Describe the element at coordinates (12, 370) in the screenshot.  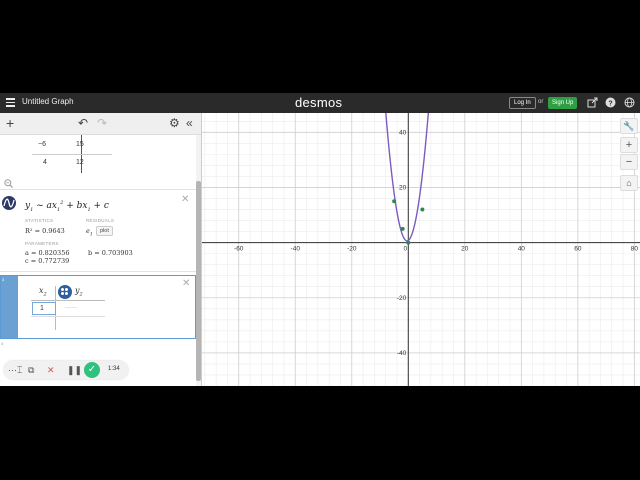
I see `more-icon: ⋯` at that location.